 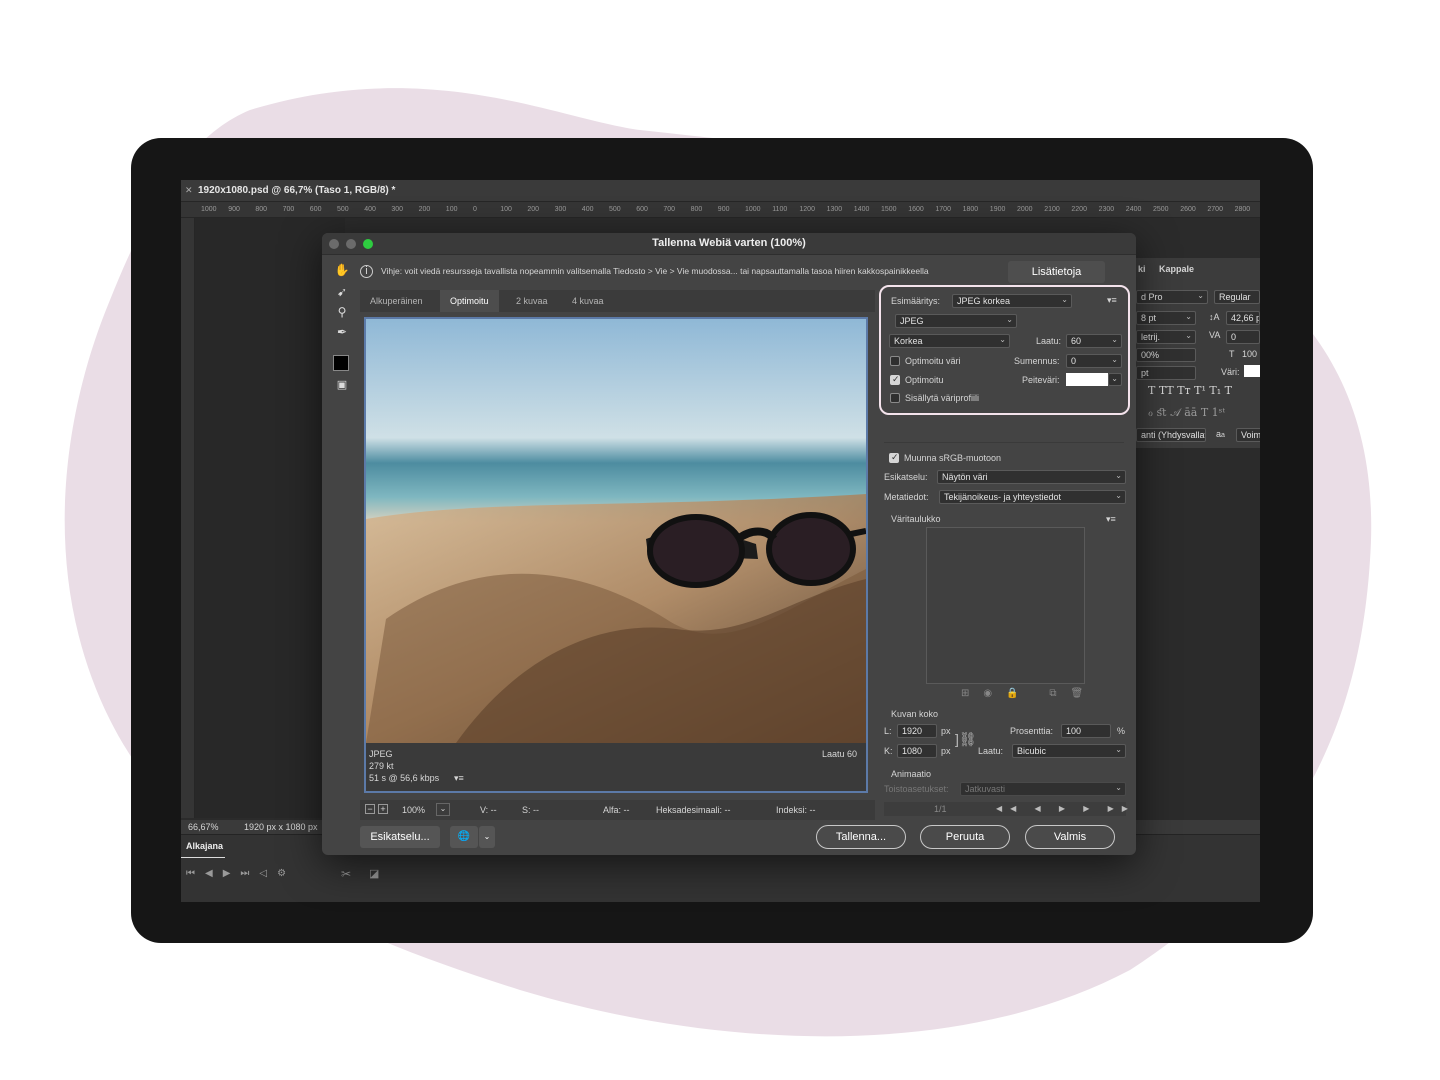 What do you see at coordinates (1172, 297) in the screenshot?
I see `font-family-select: d Pro ⌄` at bounding box center [1172, 297].